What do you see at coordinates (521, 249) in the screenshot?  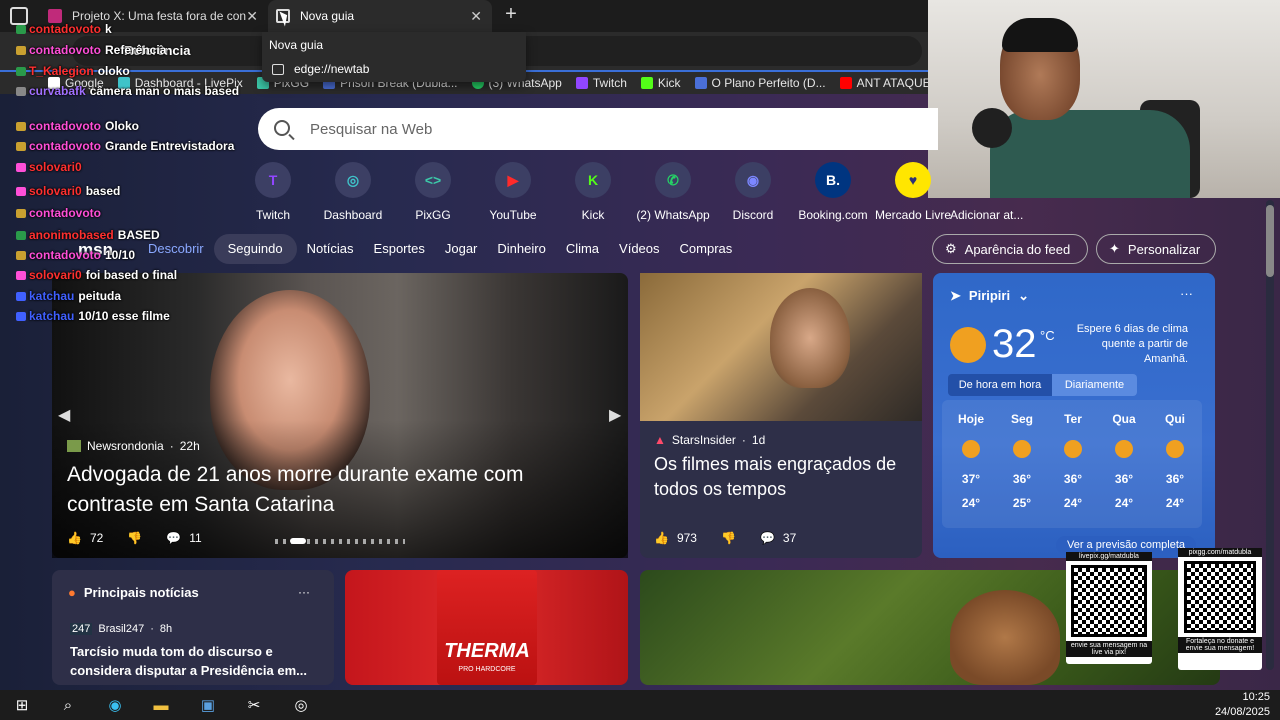 I see `tab-dinheiro: Dinheiro` at bounding box center [521, 249].